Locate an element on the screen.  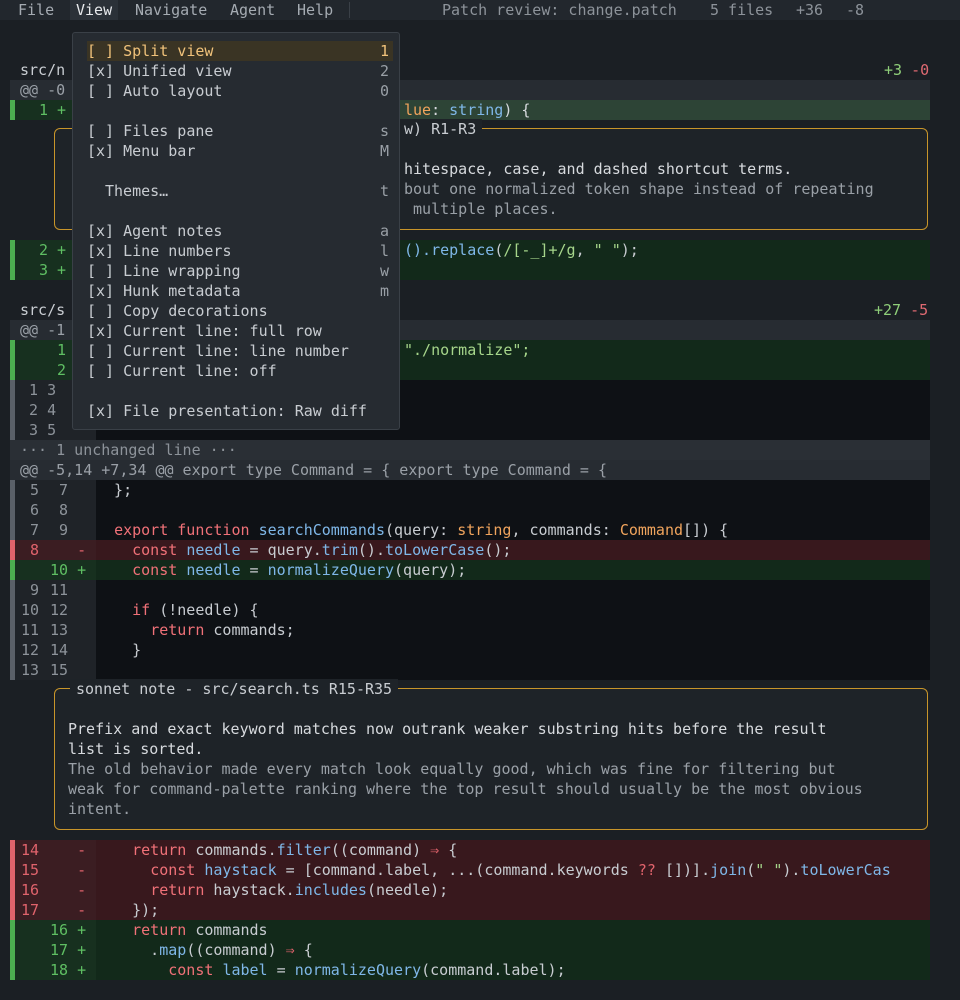
removed-count: -8 is located at coordinates (855, 10).